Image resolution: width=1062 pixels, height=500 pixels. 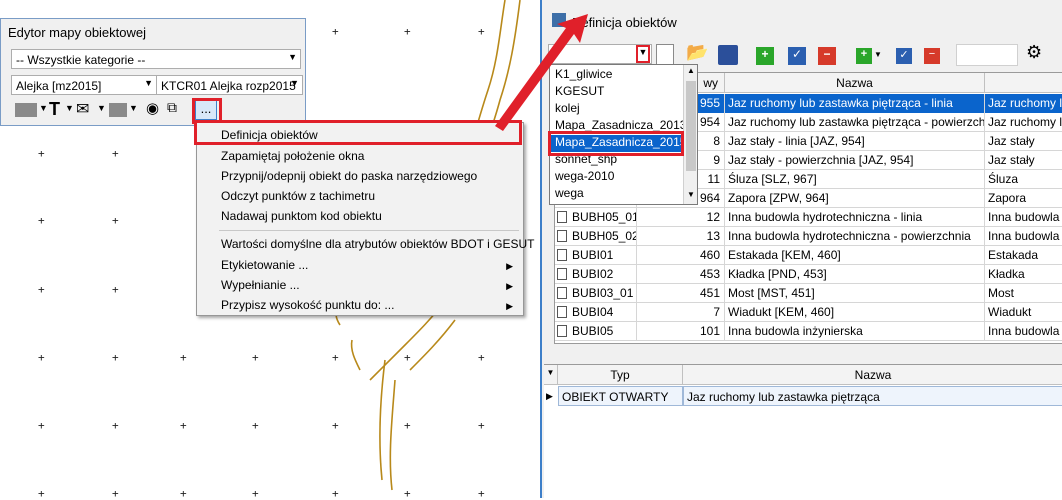 What do you see at coordinates (1023, 312) in the screenshot?
I see `table-cell-type: Wiadukt` at bounding box center [1023, 312].